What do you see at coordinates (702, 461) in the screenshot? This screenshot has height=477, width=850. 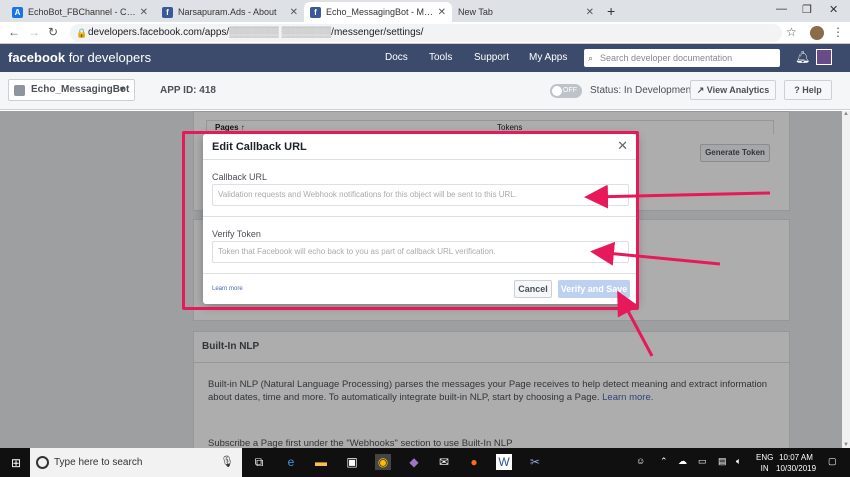 I see `battery-icon: ▭` at bounding box center [702, 461].